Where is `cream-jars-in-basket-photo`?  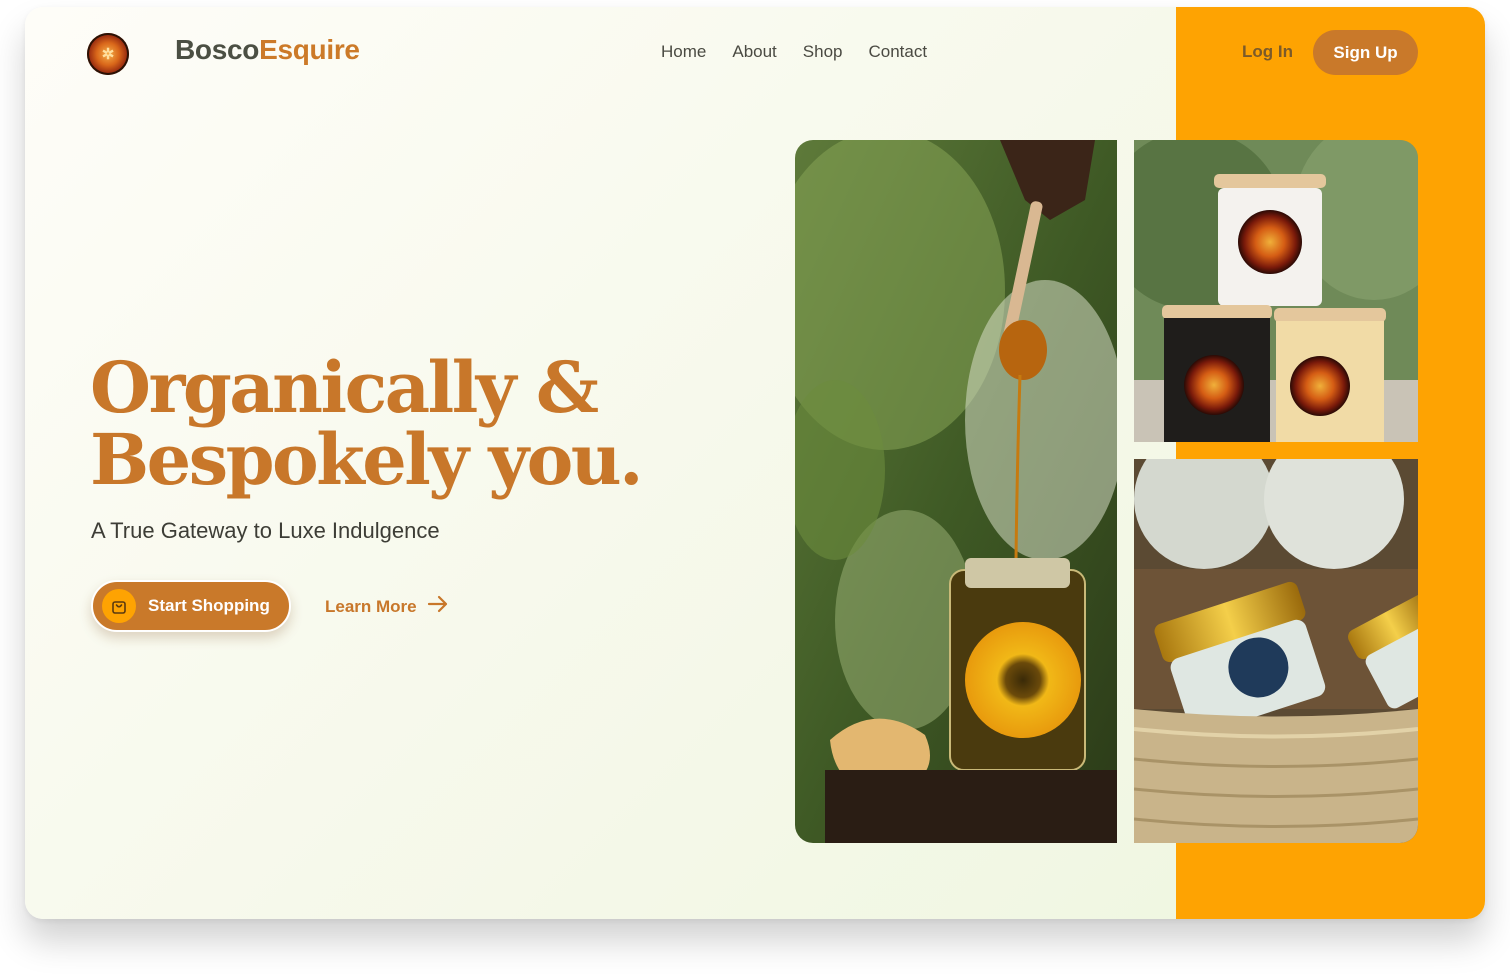 cream-jars-in-basket-photo is located at coordinates (1276, 651).